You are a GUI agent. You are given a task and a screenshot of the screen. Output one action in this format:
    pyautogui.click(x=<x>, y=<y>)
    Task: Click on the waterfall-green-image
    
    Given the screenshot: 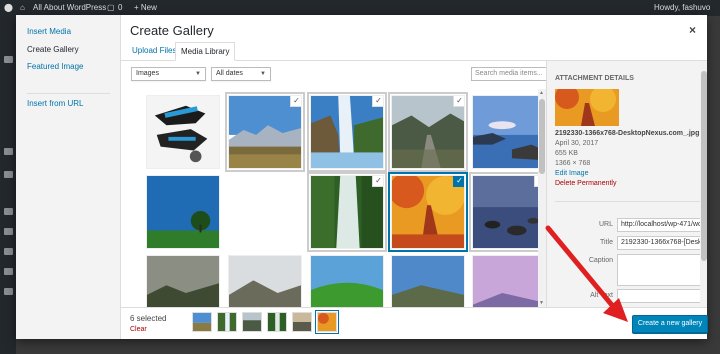 What is the action you would take?
    pyautogui.click(x=347, y=212)
    